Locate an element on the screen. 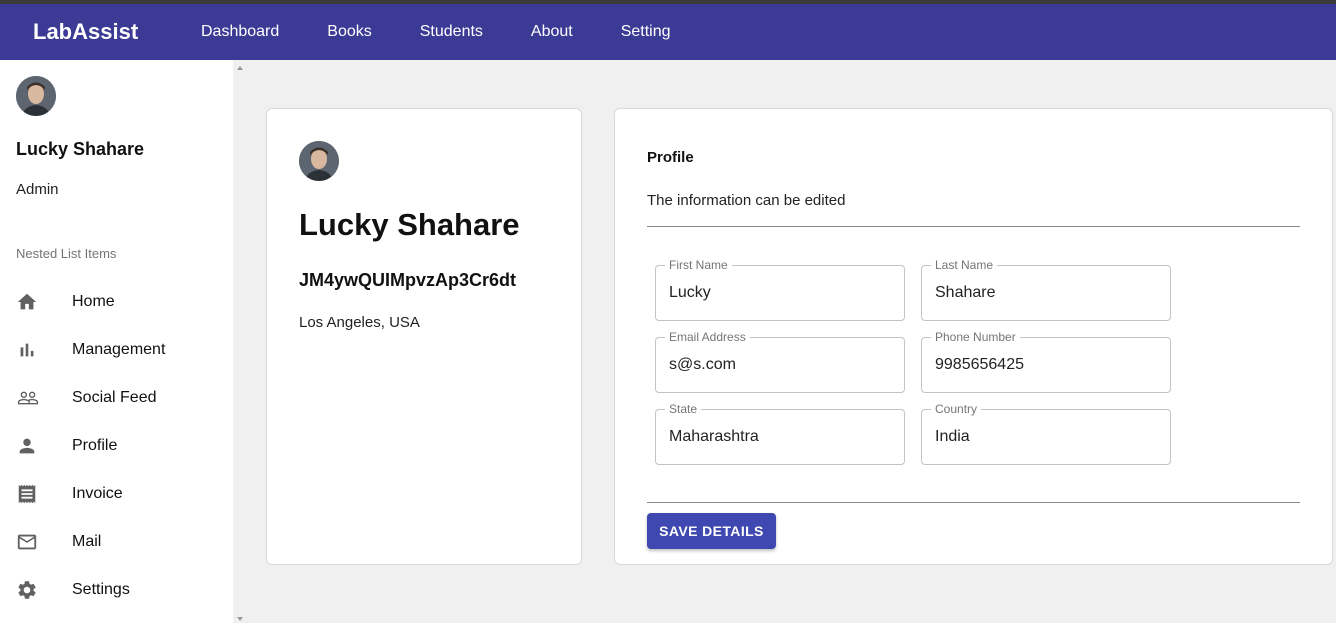 The height and width of the screenshot is (623, 1336). phone-field: Phone Number 9985656425 is located at coordinates (1046, 361).